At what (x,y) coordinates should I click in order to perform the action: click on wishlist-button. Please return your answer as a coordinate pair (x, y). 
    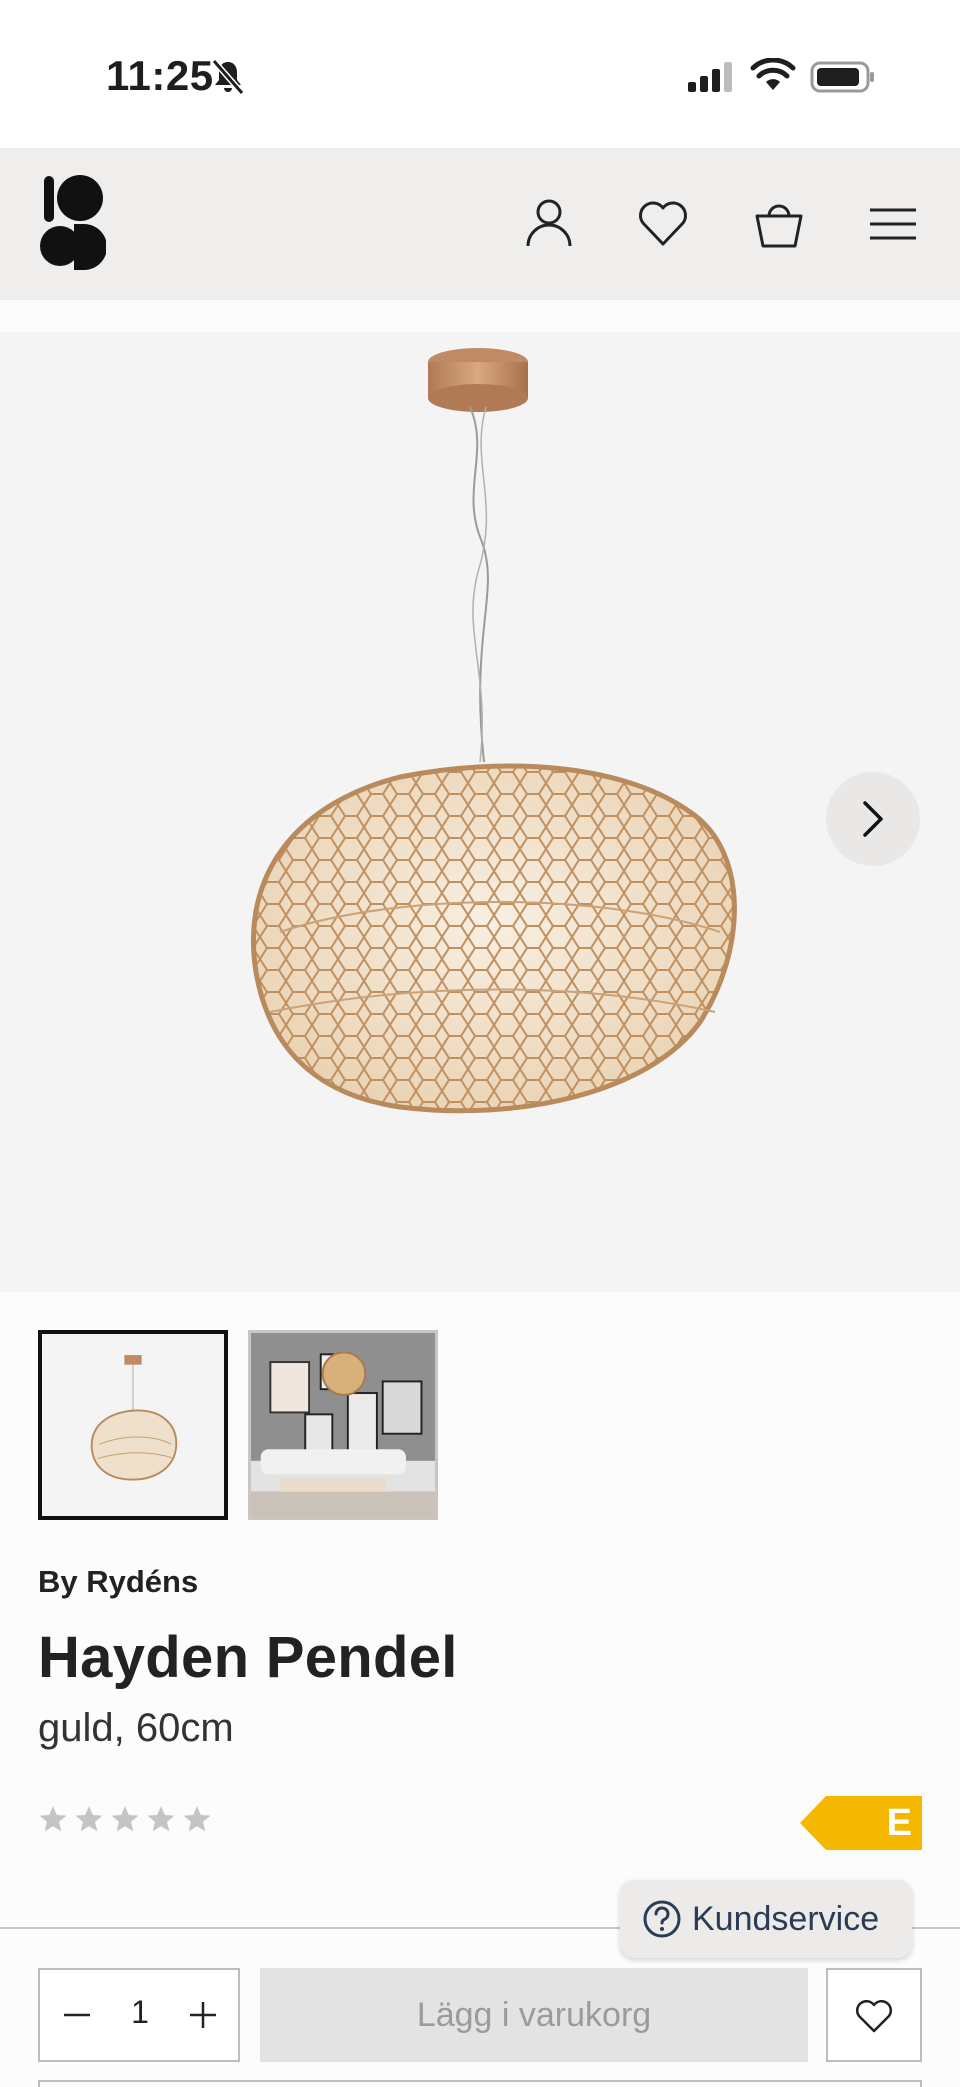
    Looking at the image, I should click on (874, 2015).